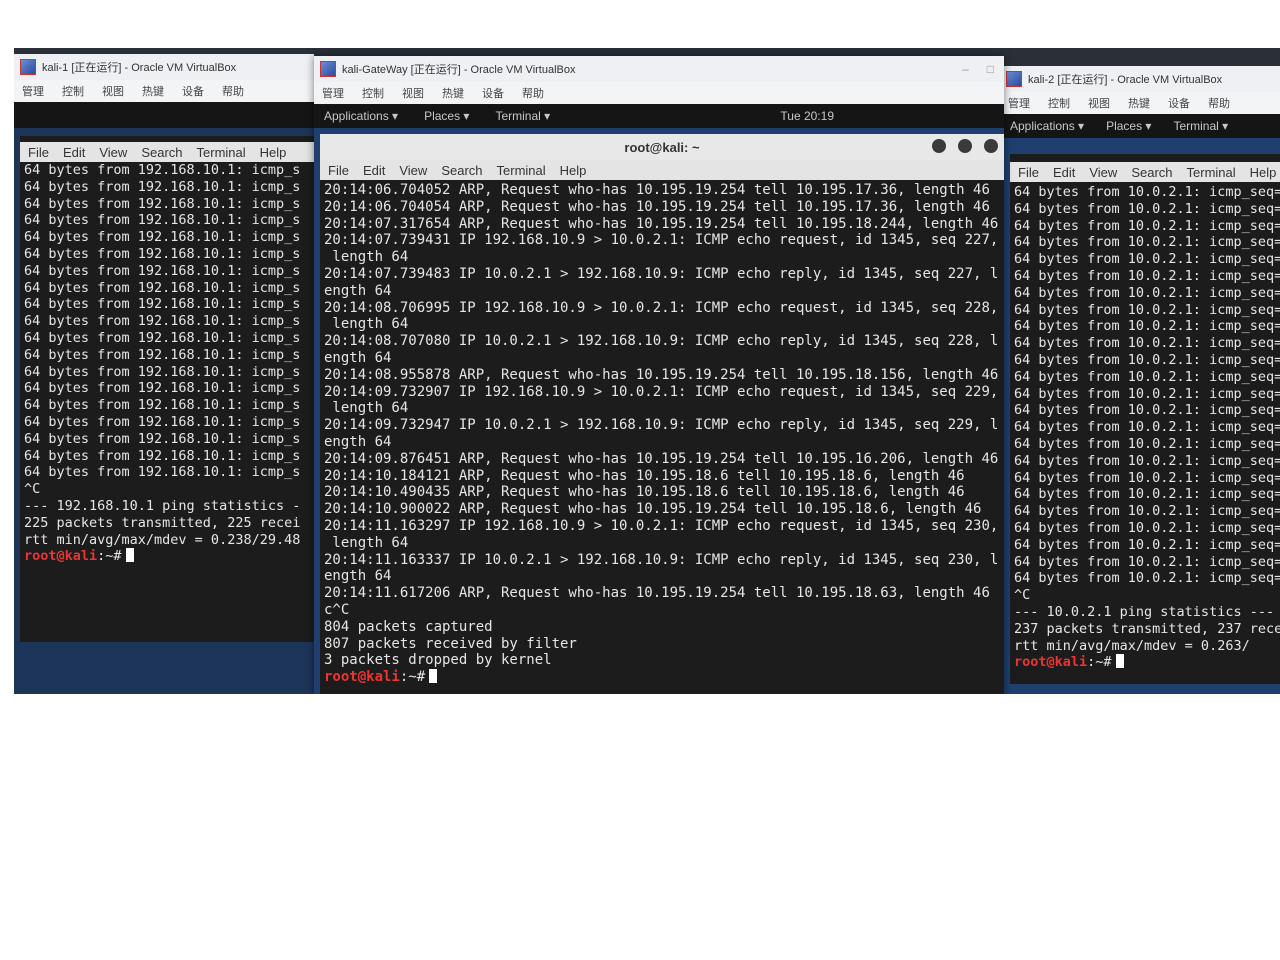  Describe the element at coordinates (990, 69) in the screenshot. I see `maximize-icon: □` at that location.